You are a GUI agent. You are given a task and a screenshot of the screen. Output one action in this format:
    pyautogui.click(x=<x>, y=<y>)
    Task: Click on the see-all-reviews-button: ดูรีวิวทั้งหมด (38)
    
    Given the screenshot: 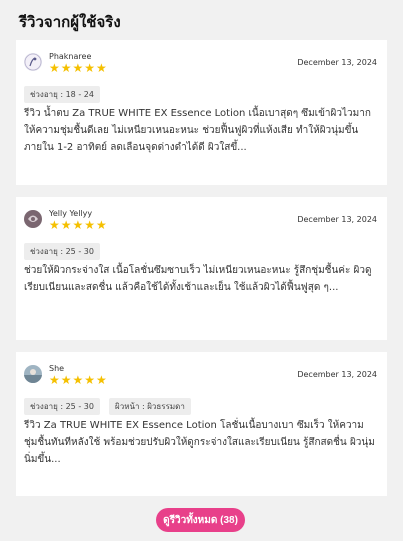 What is the action you would take?
    pyautogui.click(x=200, y=520)
    